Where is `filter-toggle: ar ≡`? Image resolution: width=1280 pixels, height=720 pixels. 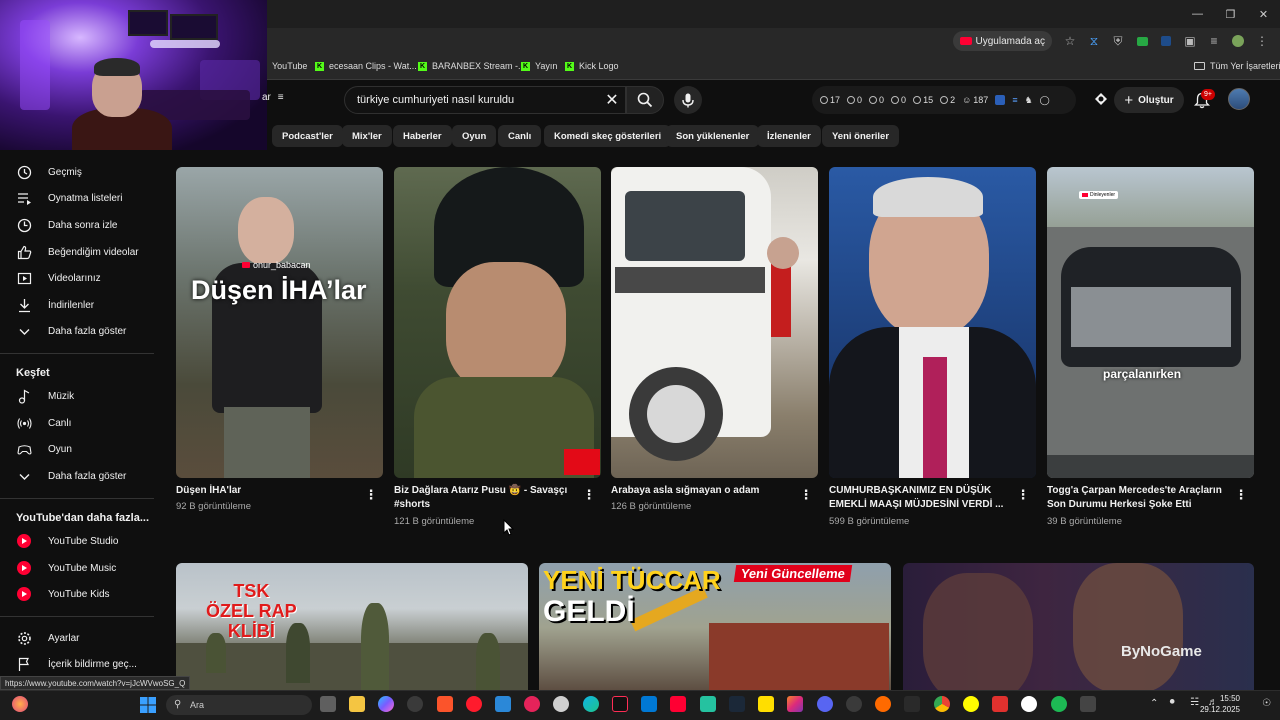
filter-toggle: ar ≡ is located at coordinates (273, 97).